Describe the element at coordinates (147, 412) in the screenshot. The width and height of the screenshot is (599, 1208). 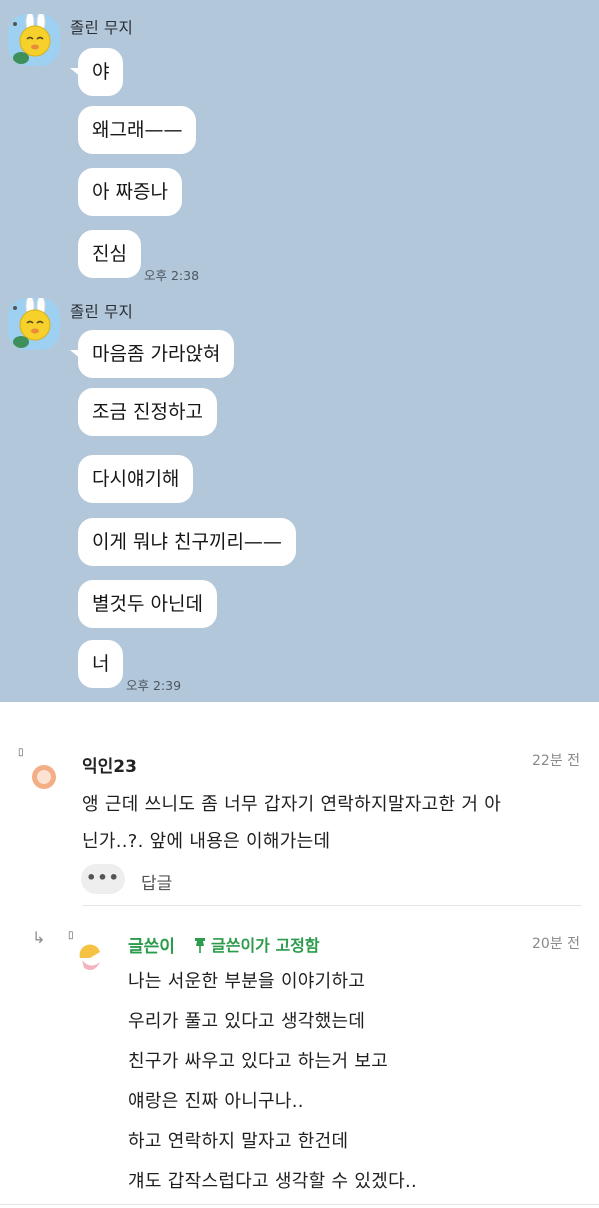
I see `message-bubble: 조금 진정하고` at that location.